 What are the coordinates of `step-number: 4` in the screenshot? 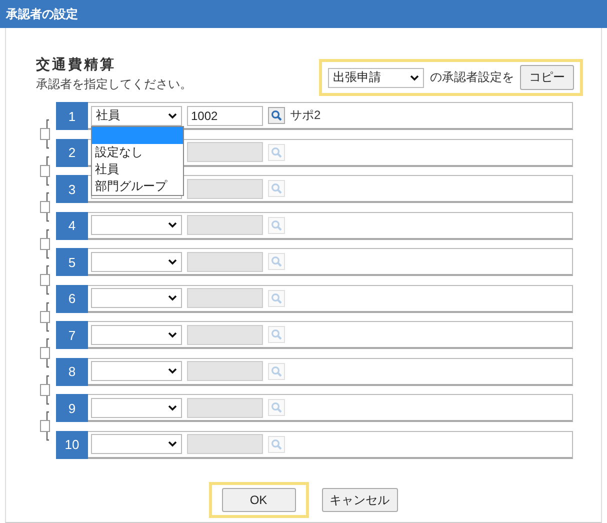 It's located at (72, 226).